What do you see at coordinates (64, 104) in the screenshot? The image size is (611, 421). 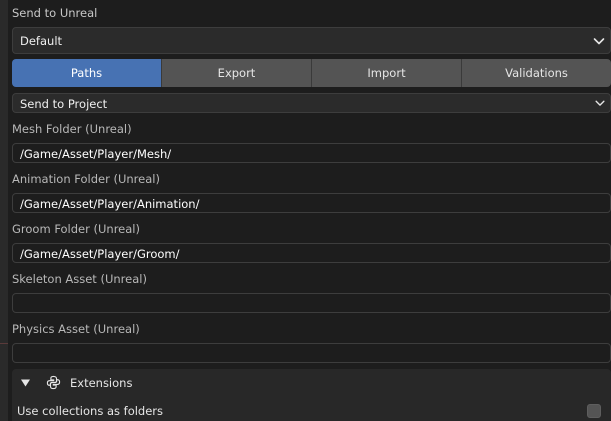 I see `send-mode-value: Send to Project` at bounding box center [64, 104].